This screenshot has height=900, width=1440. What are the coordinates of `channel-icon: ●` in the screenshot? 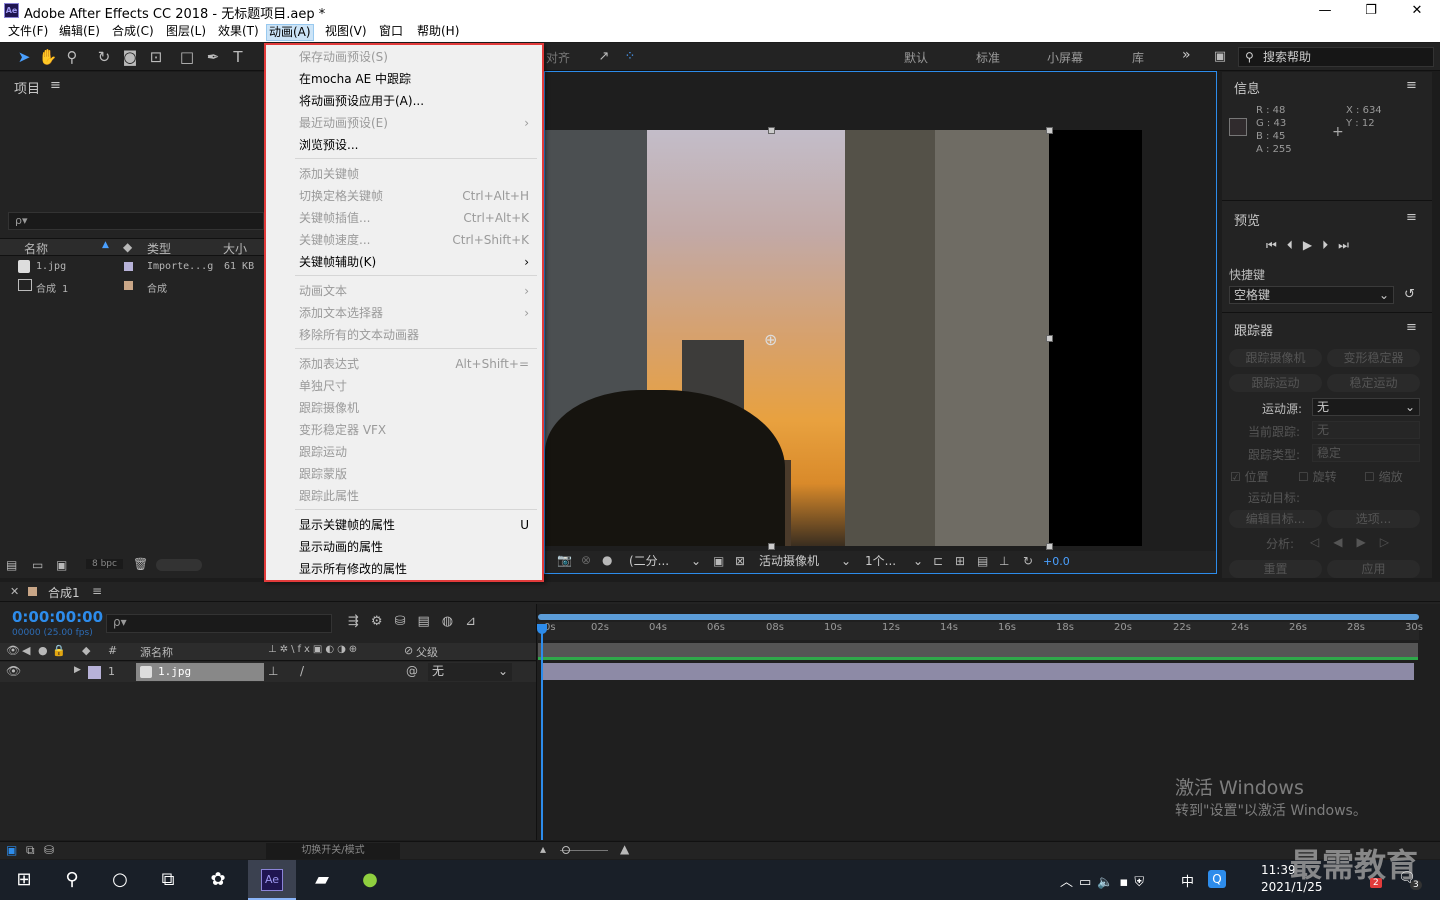 It's located at (607, 560).